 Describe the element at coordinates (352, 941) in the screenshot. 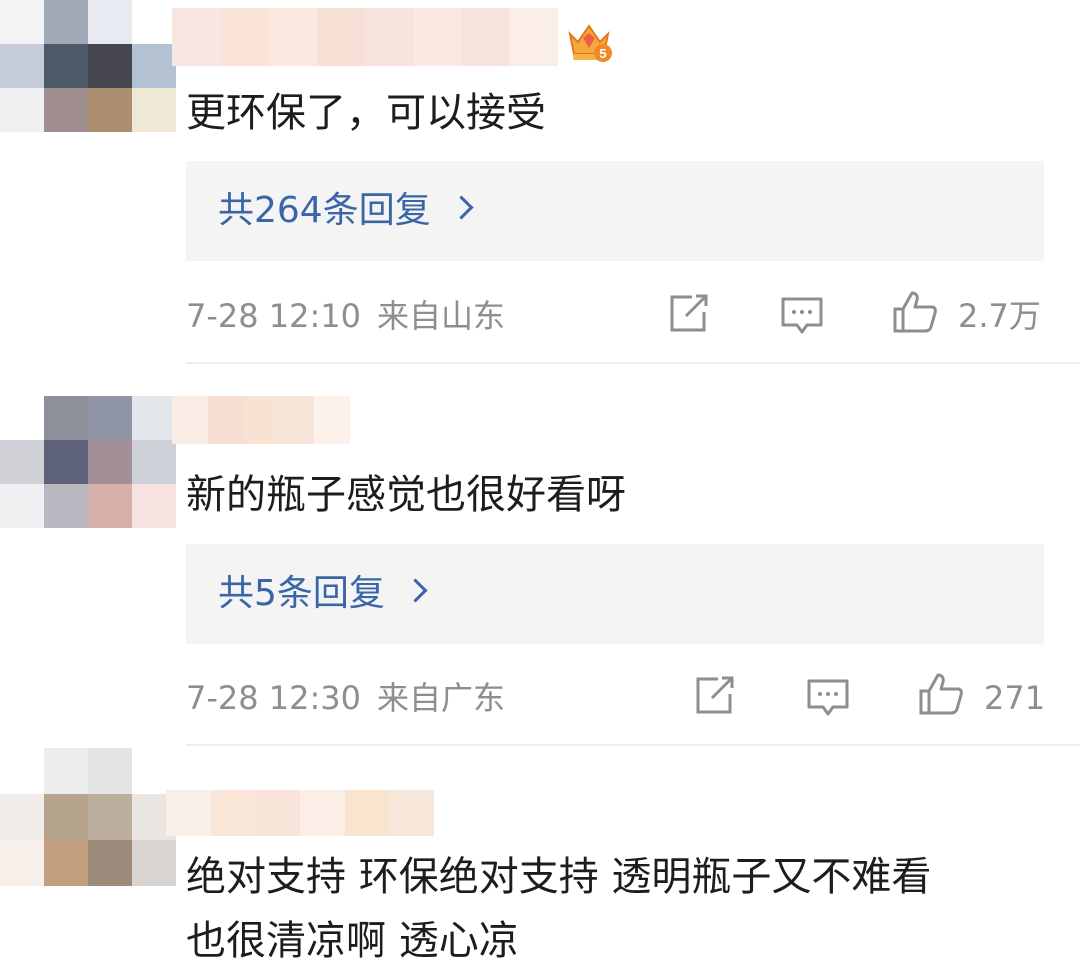

I see `comment-text-line-2: 也很清凉啊 透心凉` at that location.